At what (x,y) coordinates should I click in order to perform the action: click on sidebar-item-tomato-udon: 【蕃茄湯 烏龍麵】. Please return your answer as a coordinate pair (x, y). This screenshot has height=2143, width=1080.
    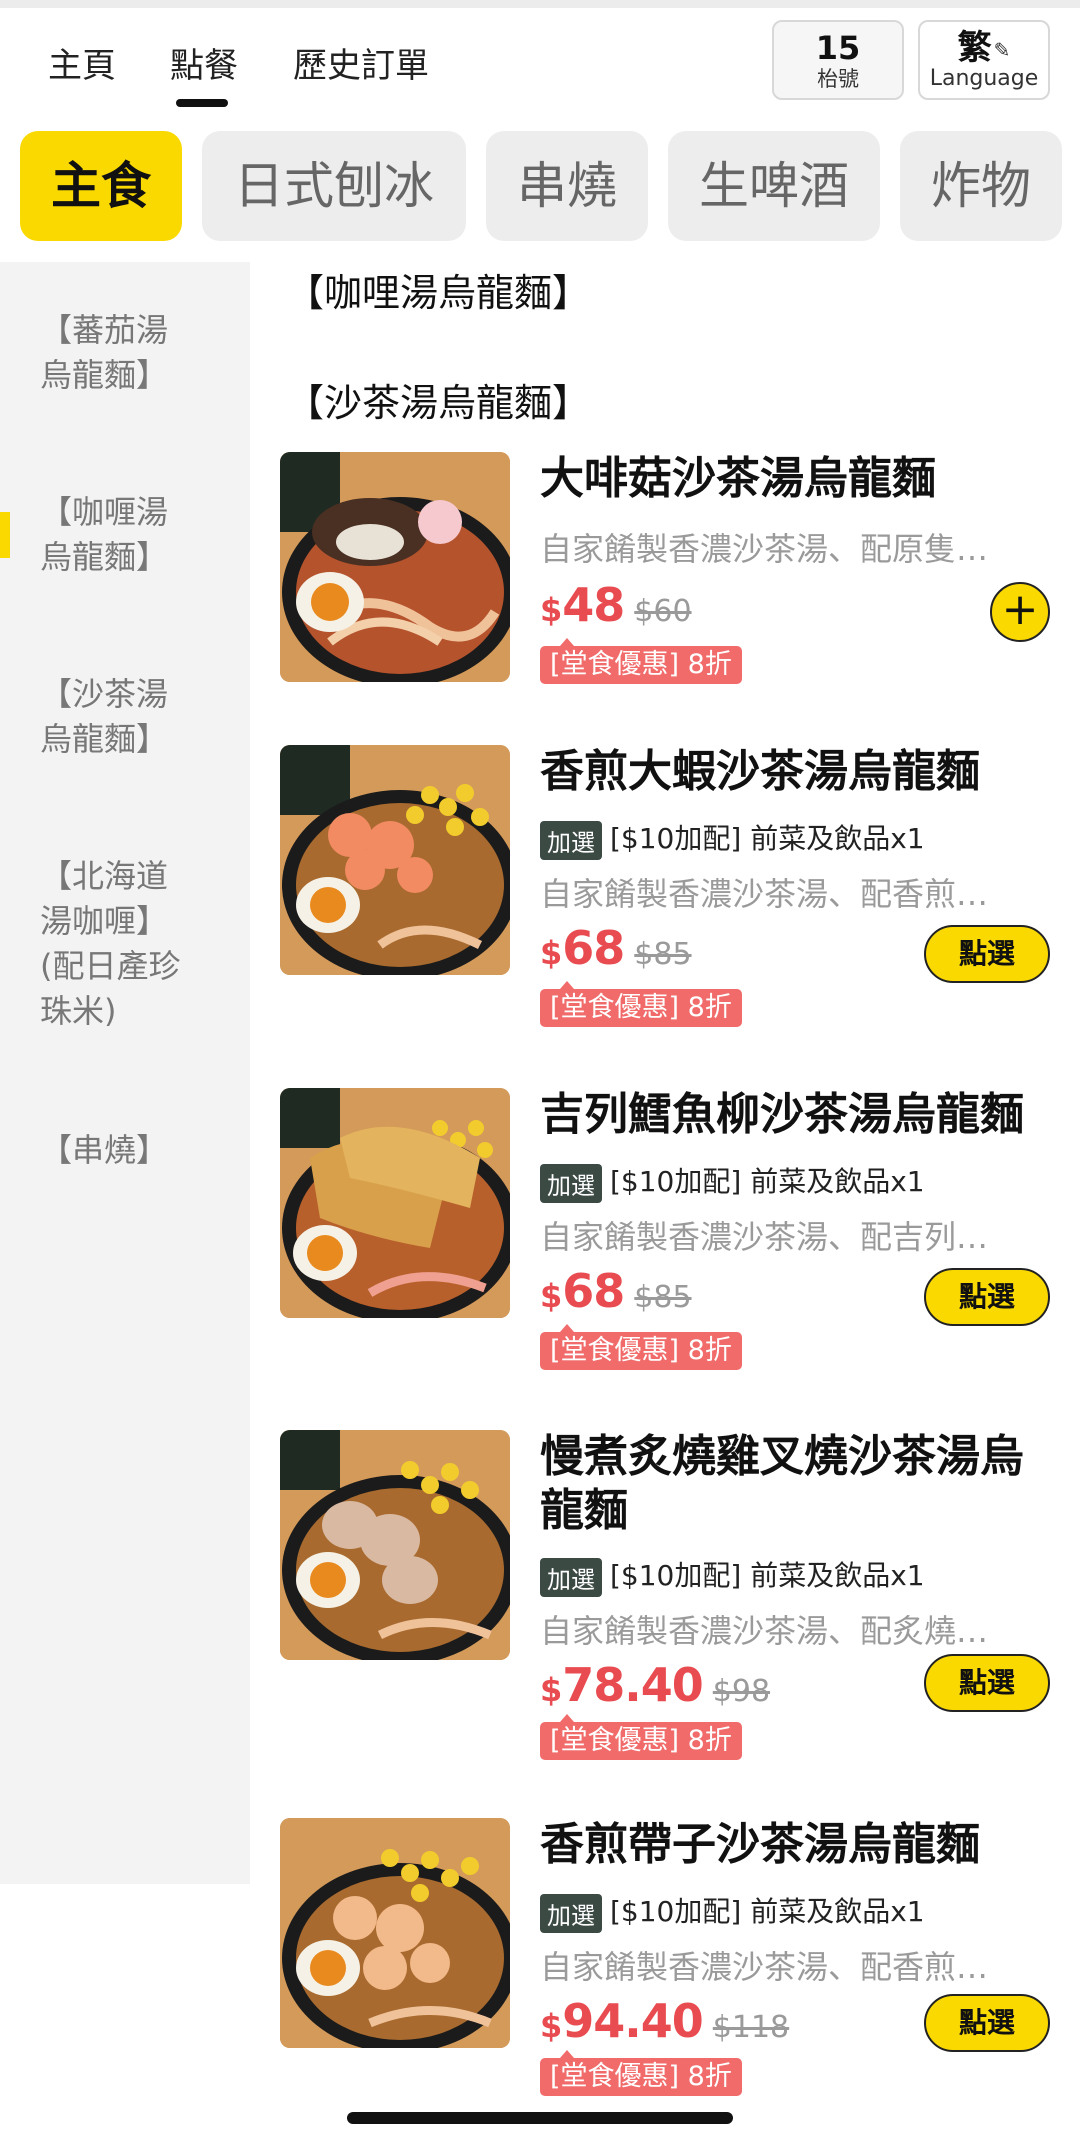
    Looking at the image, I should click on (104, 353).